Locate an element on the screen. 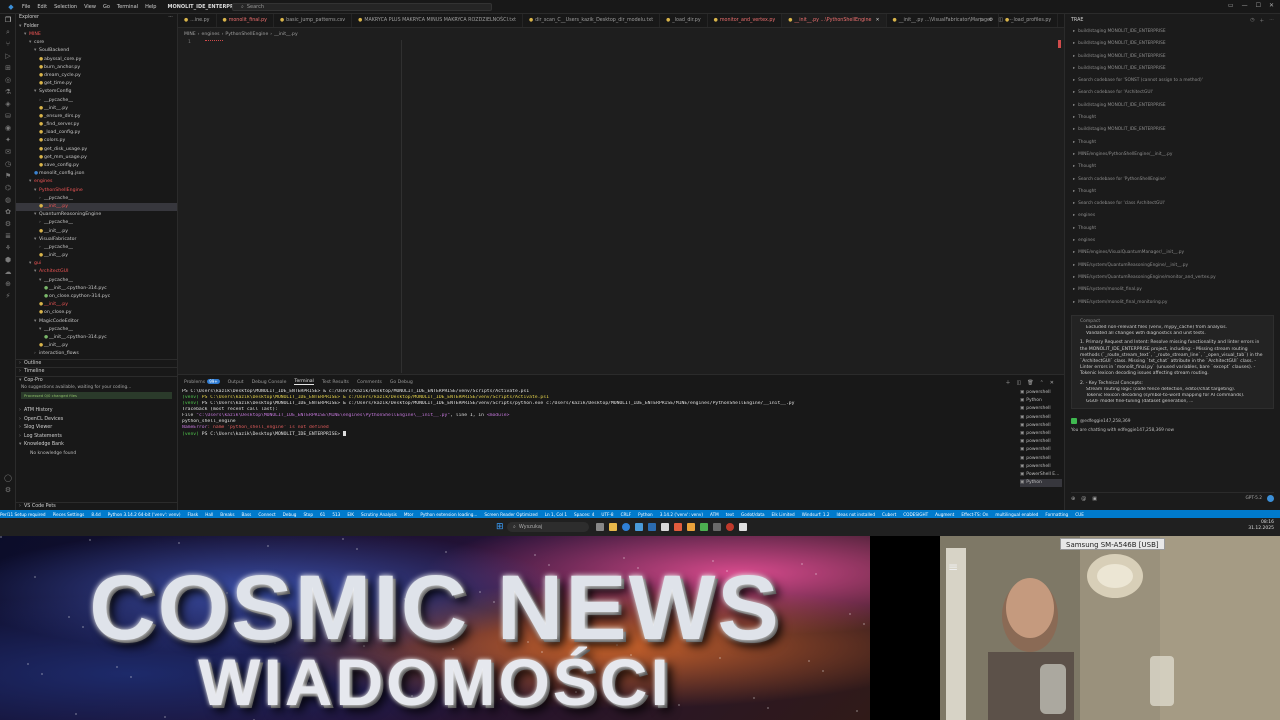  more-actions-icon: ⋯ is located at coordinates (170, 18).